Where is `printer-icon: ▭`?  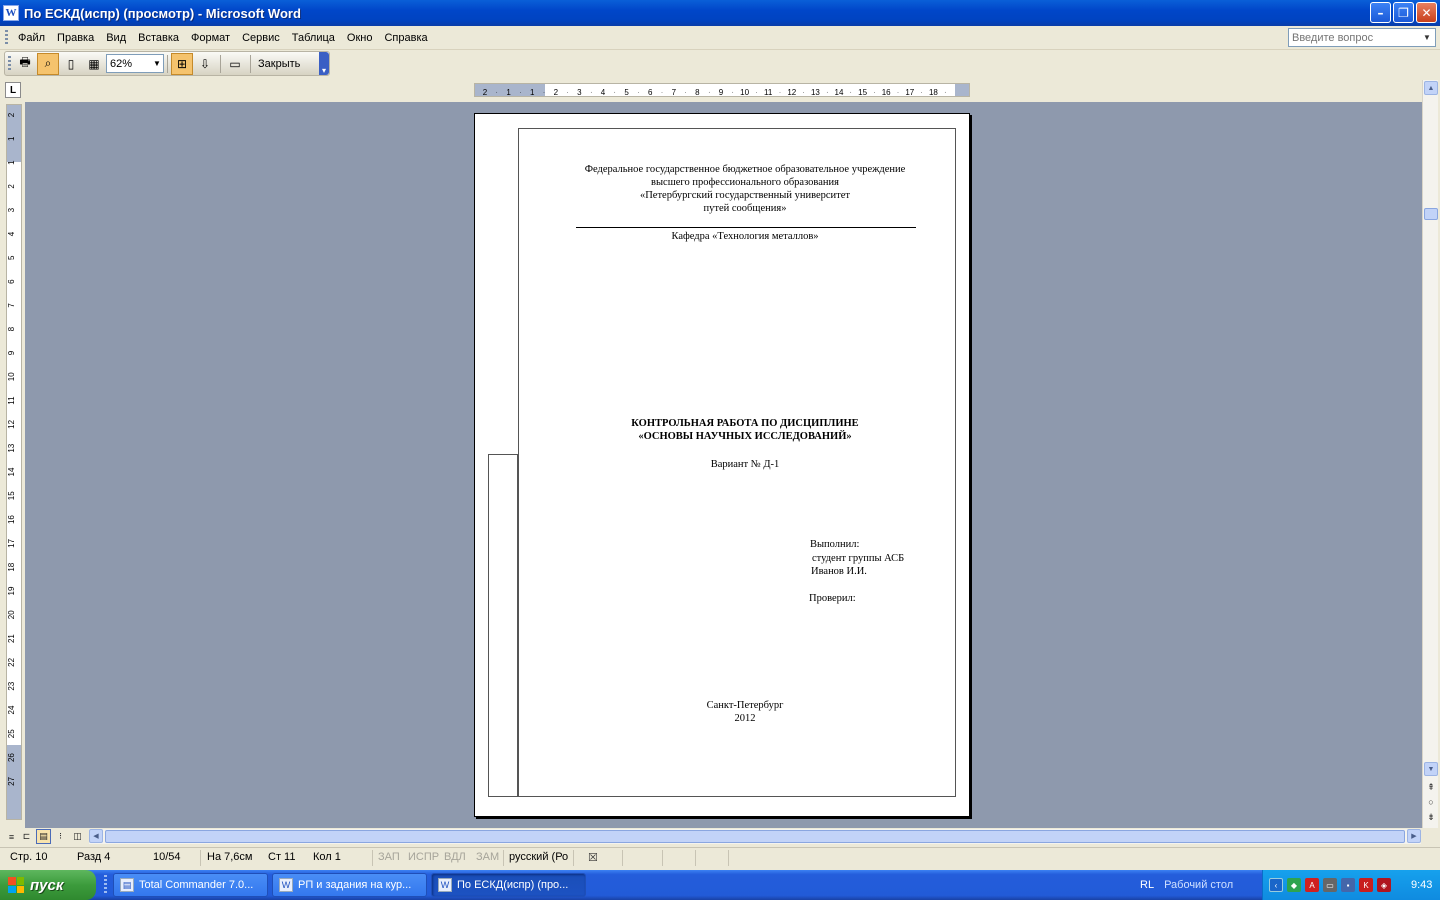
printer-icon: ▭ is located at coordinates (1330, 885).